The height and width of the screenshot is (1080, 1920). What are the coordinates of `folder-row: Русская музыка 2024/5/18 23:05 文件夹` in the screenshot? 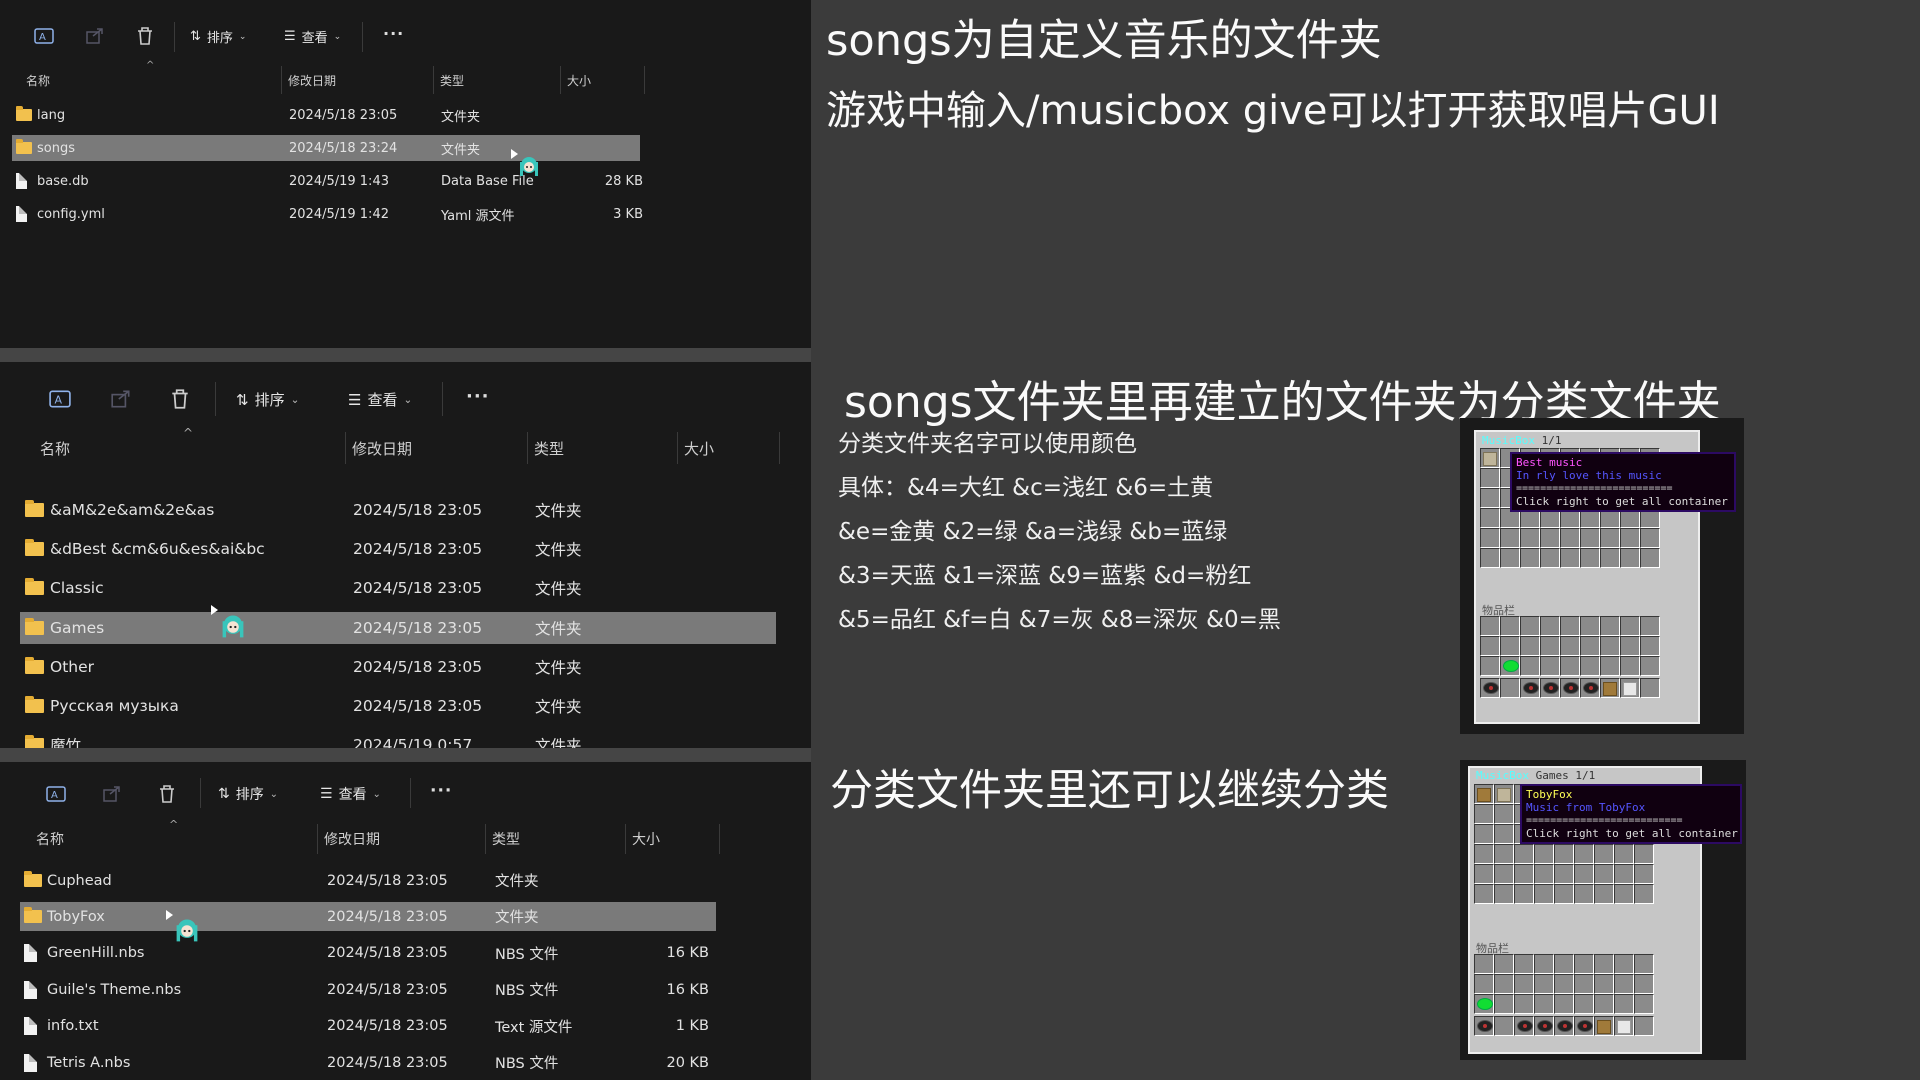 It's located at (398, 706).